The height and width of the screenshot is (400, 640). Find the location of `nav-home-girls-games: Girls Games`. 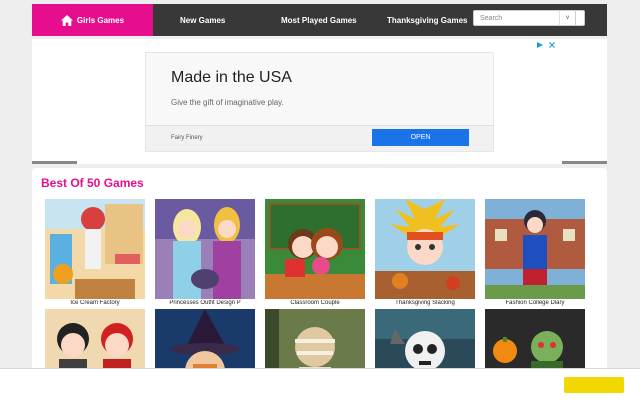

nav-home-girls-games: Girls Games is located at coordinates (92, 20).